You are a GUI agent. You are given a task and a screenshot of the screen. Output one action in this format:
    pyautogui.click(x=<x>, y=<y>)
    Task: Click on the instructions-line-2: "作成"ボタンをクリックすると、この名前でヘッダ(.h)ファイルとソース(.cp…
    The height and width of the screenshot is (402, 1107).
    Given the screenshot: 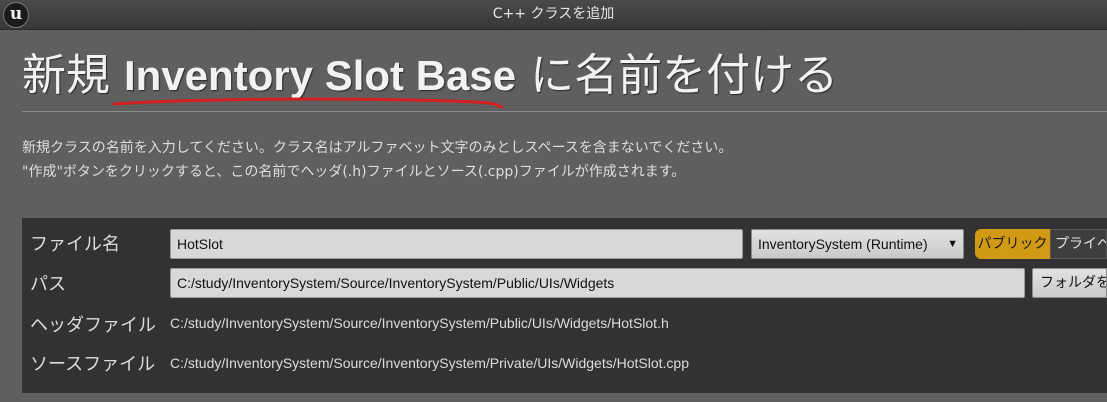 What is the action you would take?
    pyautogui.click(x=354, y=172)
    